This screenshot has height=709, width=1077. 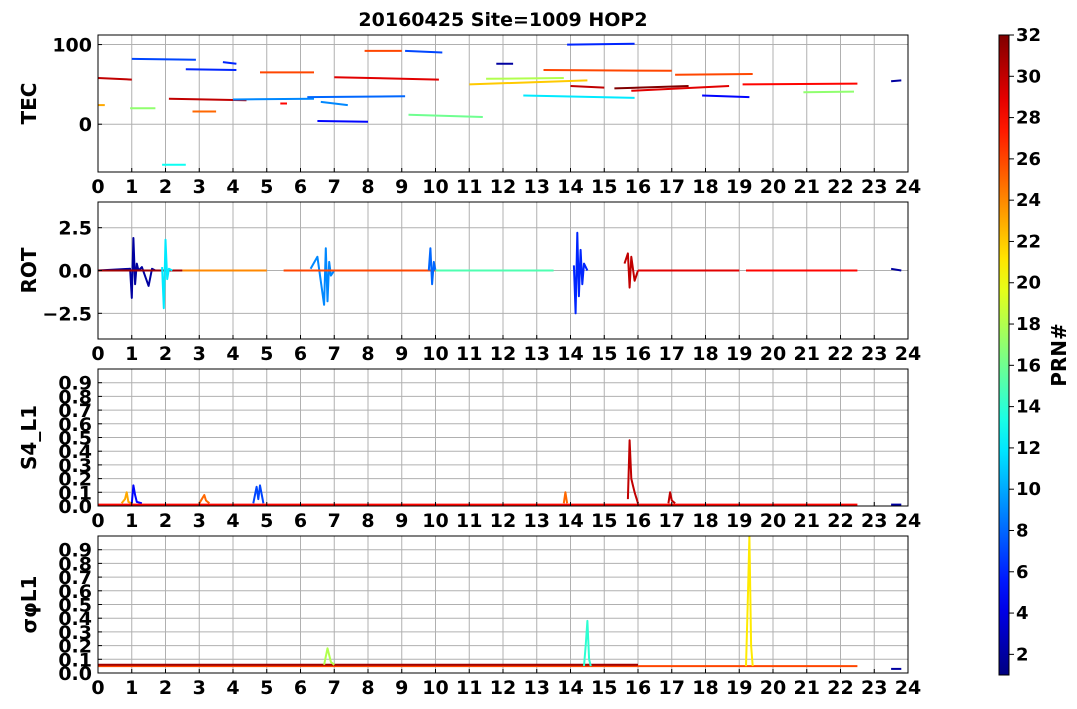 I want to click on colorbar-tick-label: 6, so click(x=1022, y=572).